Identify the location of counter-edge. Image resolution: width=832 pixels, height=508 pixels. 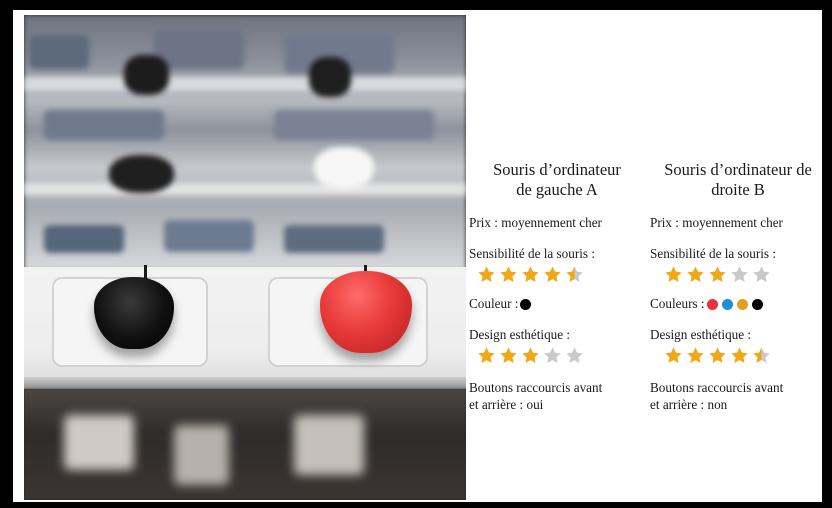
(245, 383).